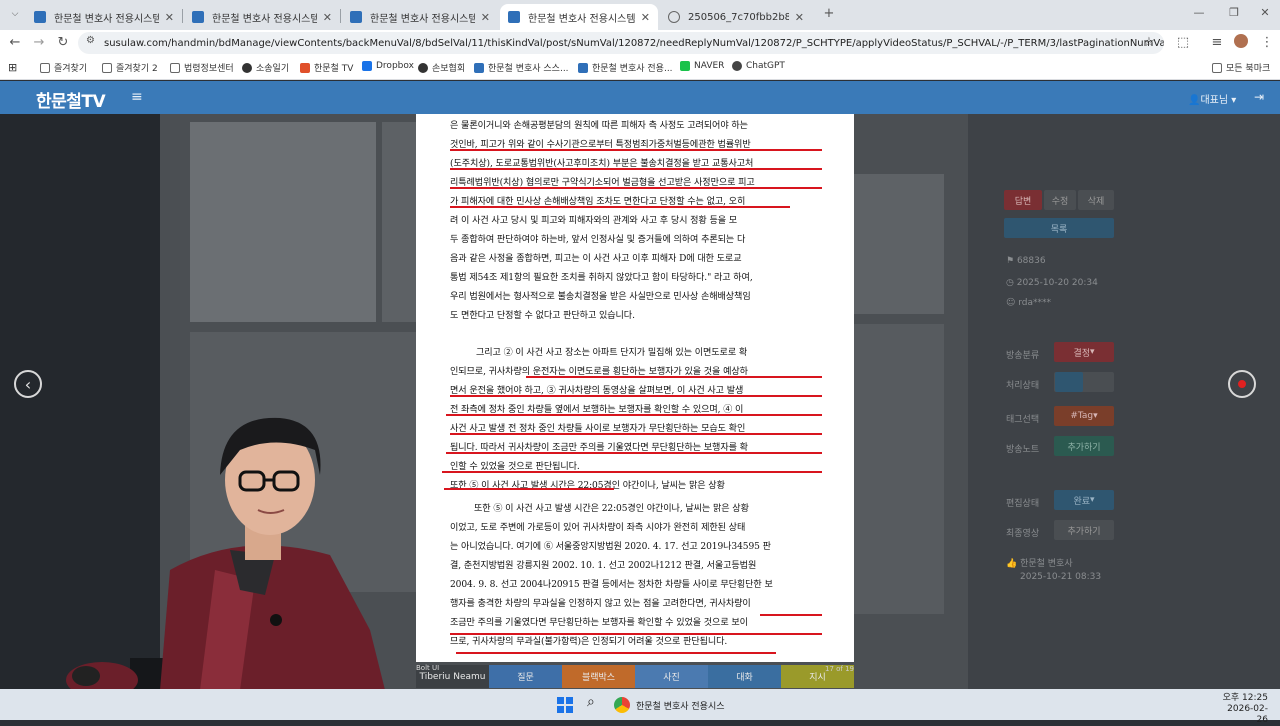 This screenshot has width=1280, height=726. I want to click on tab-question: 질문, so click(525, 676).